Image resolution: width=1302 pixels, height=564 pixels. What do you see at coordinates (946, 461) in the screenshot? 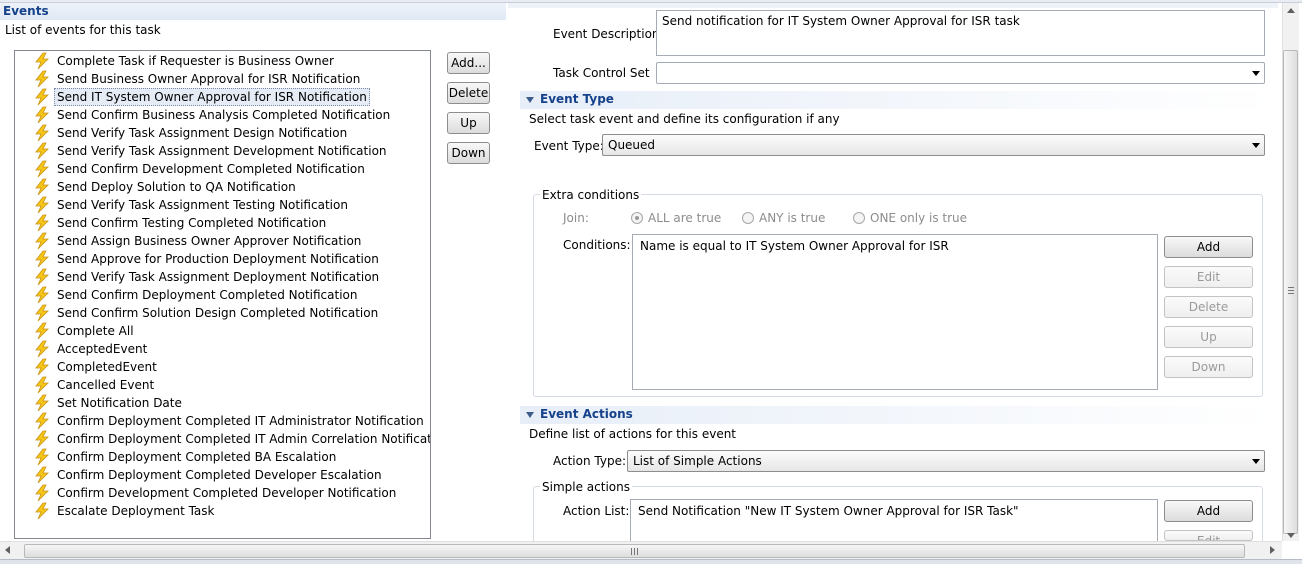
I see `action-type-select: List of Simple Actions` at bounding box center [946, 461].